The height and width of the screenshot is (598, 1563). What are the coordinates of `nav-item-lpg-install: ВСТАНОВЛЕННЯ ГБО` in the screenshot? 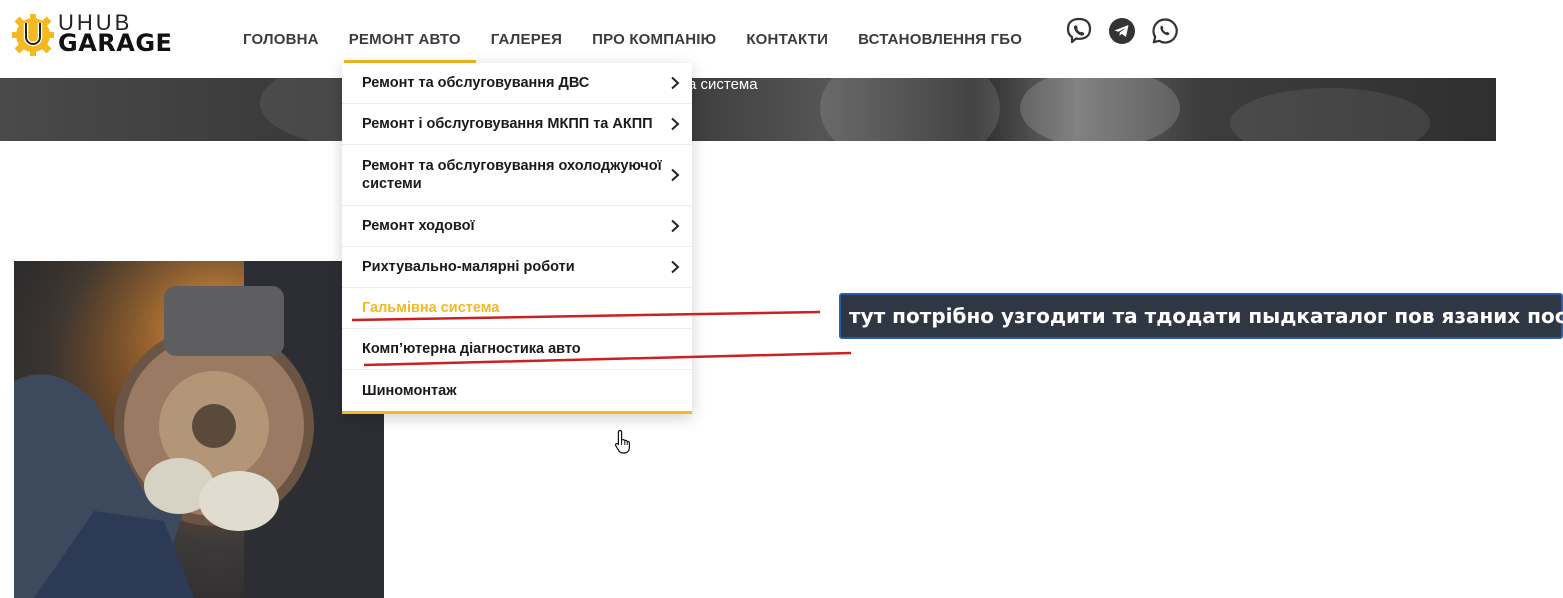 It's located at (940, 39).